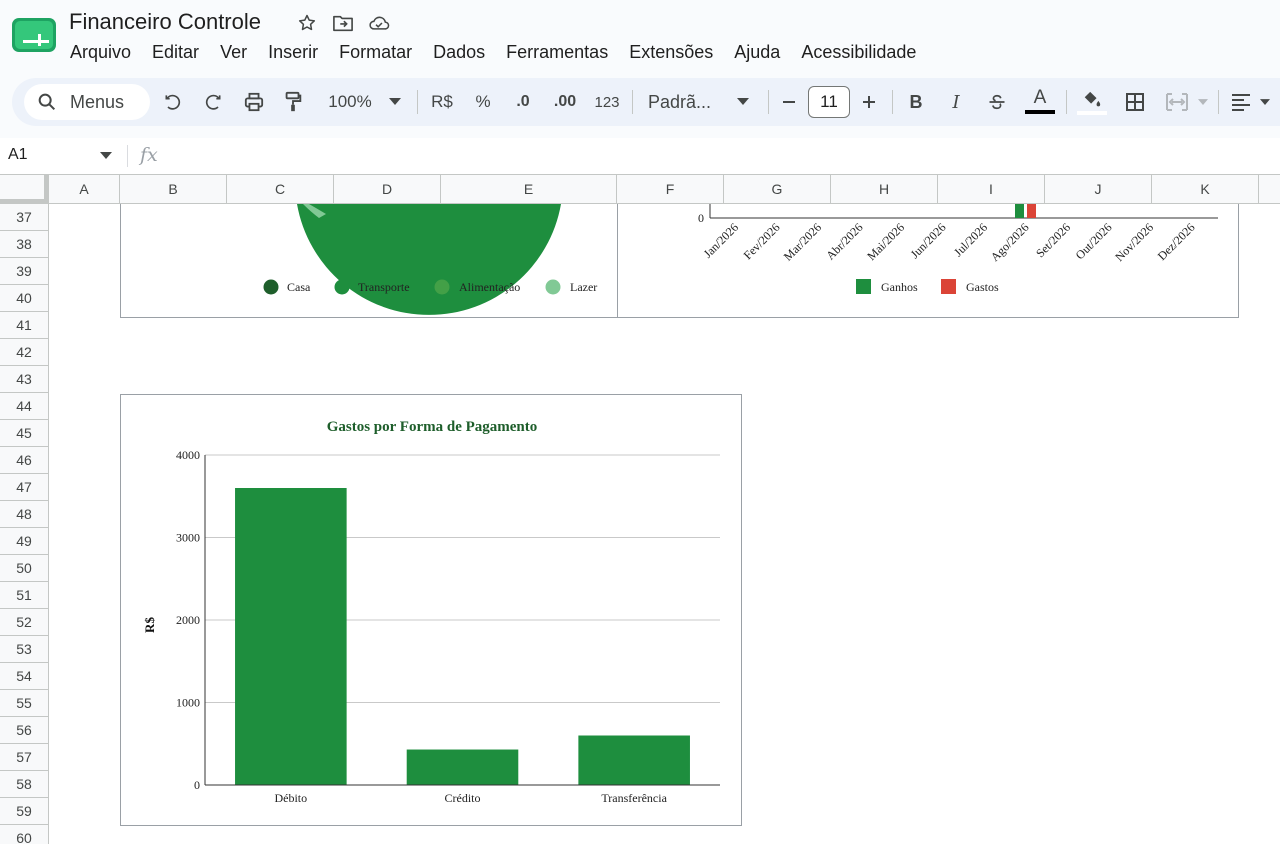 The height and width of the screenshot is (844, 1280). I want to click on more-formats-button: 123, so click(607, 102).